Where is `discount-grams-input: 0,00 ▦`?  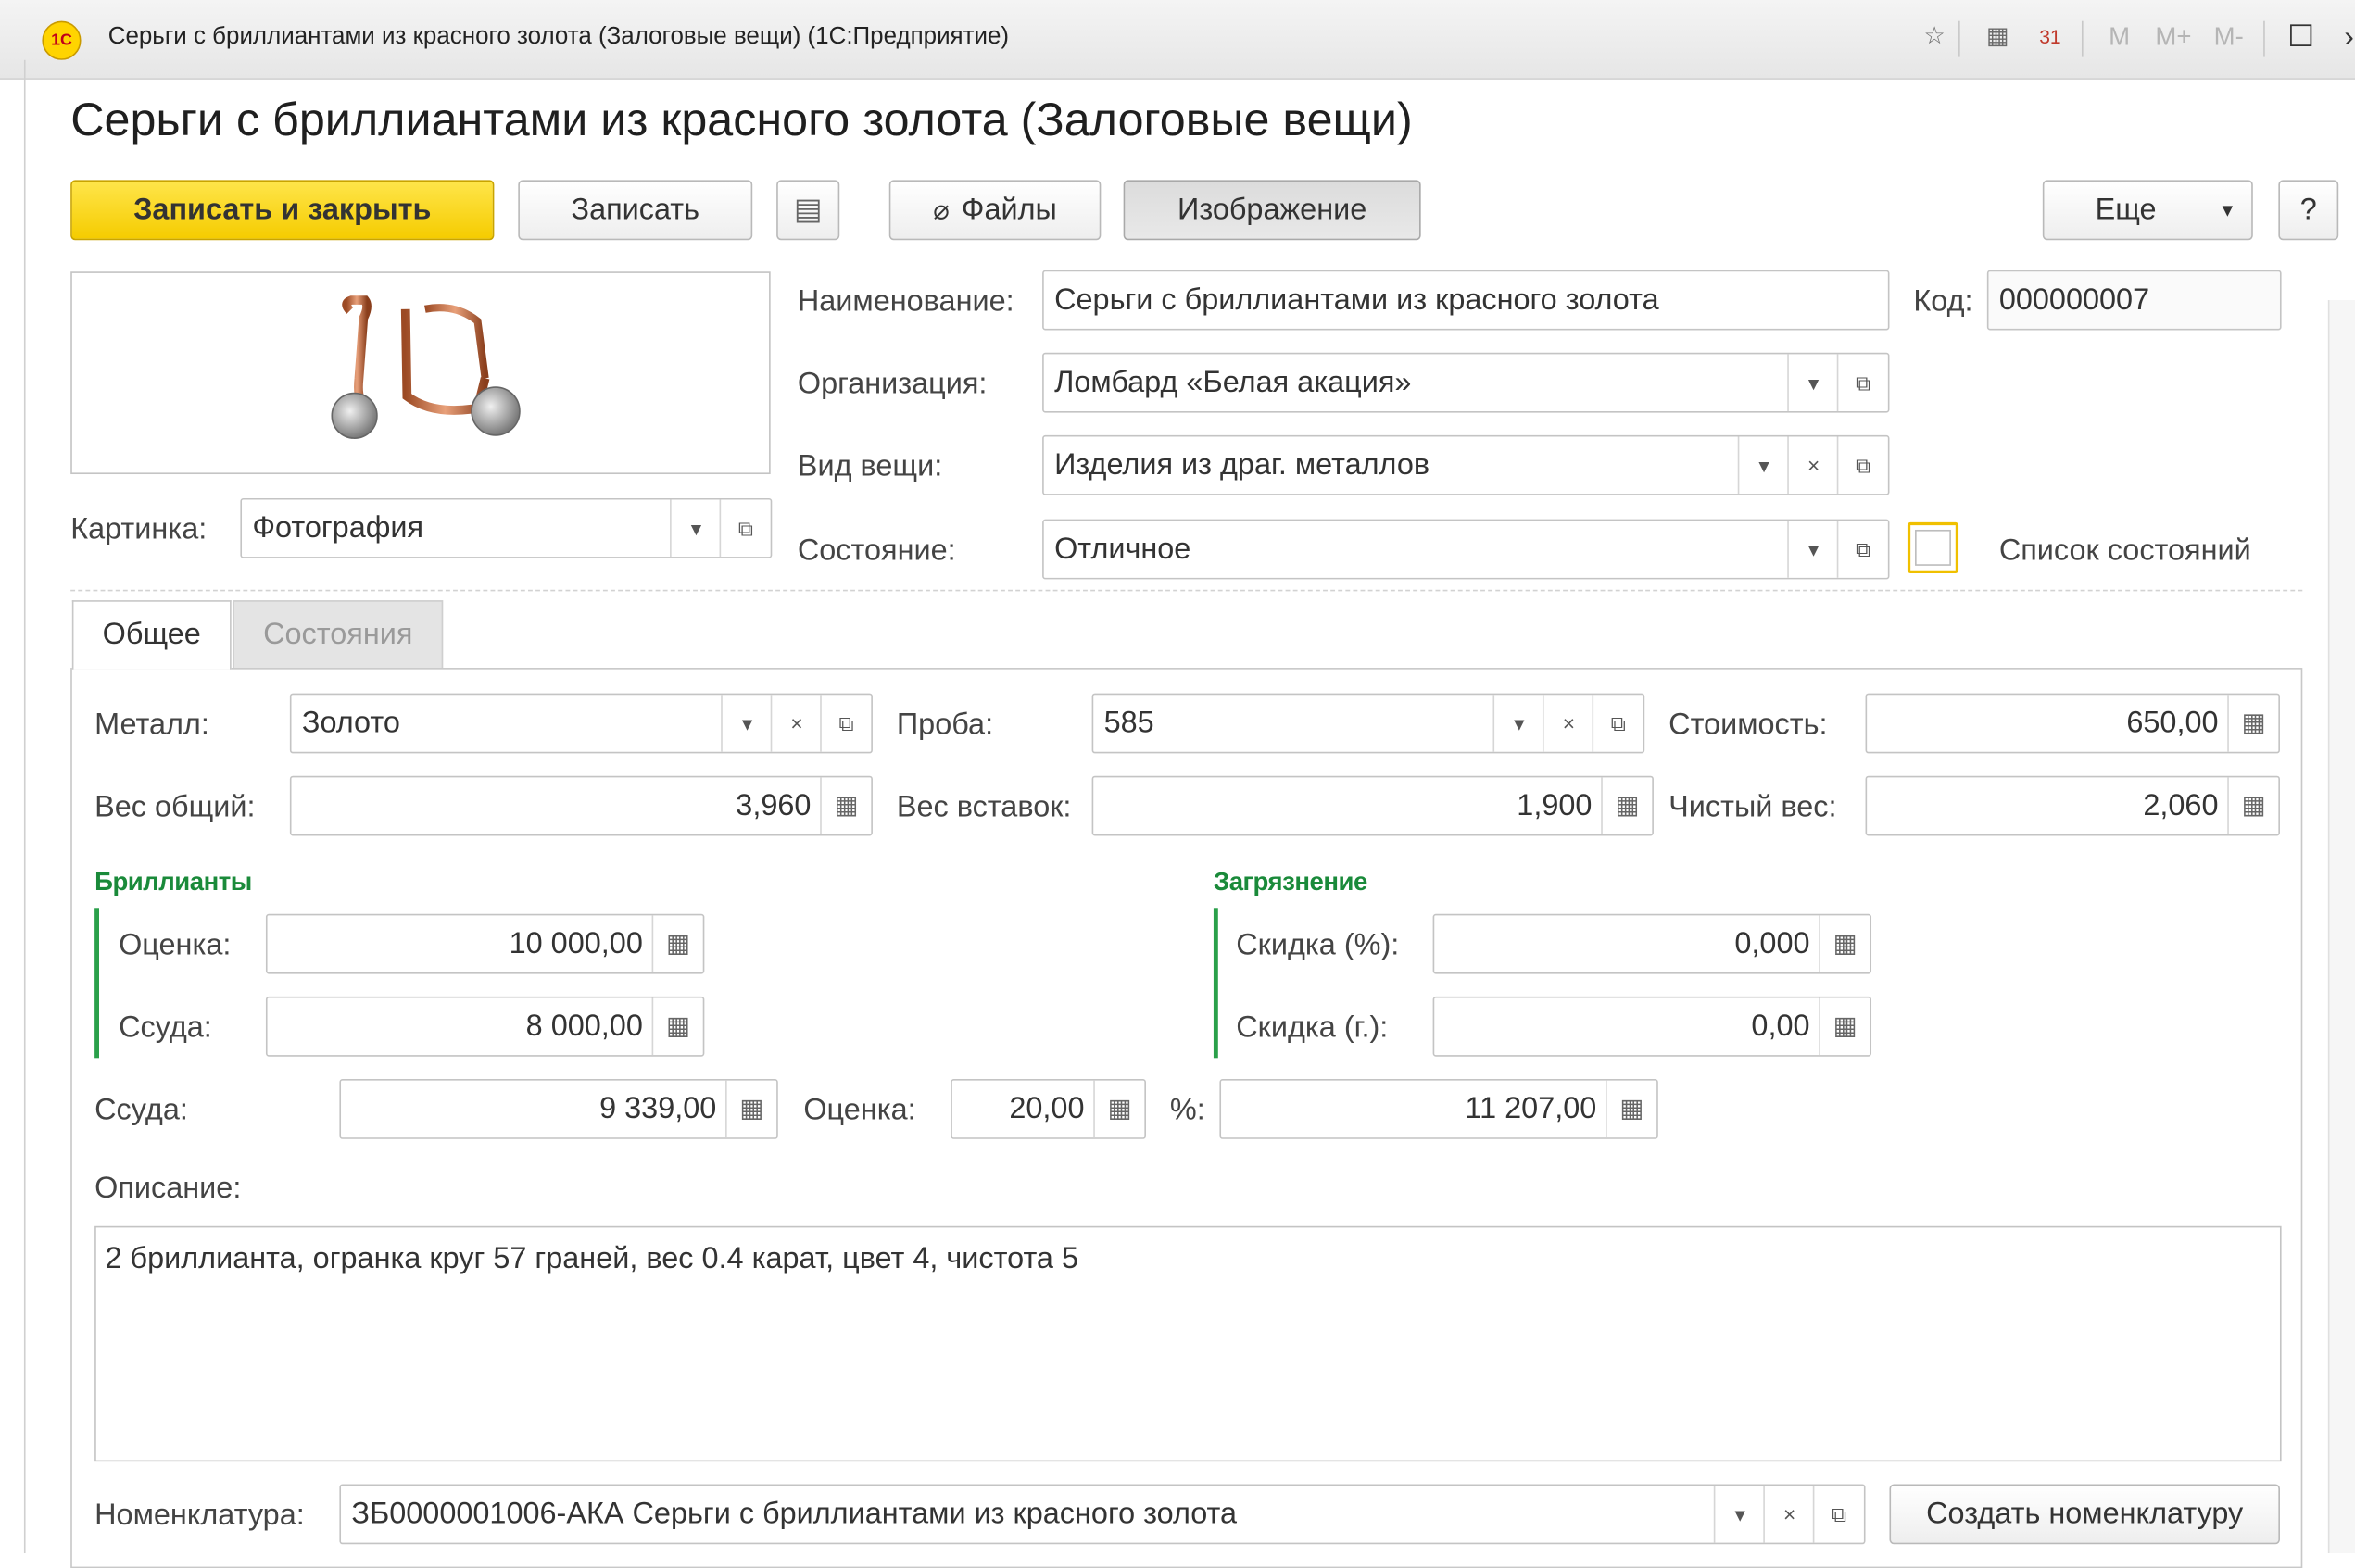 discount-grams-input: 0,00 ▦ is located at coordinates (1652, 1026).